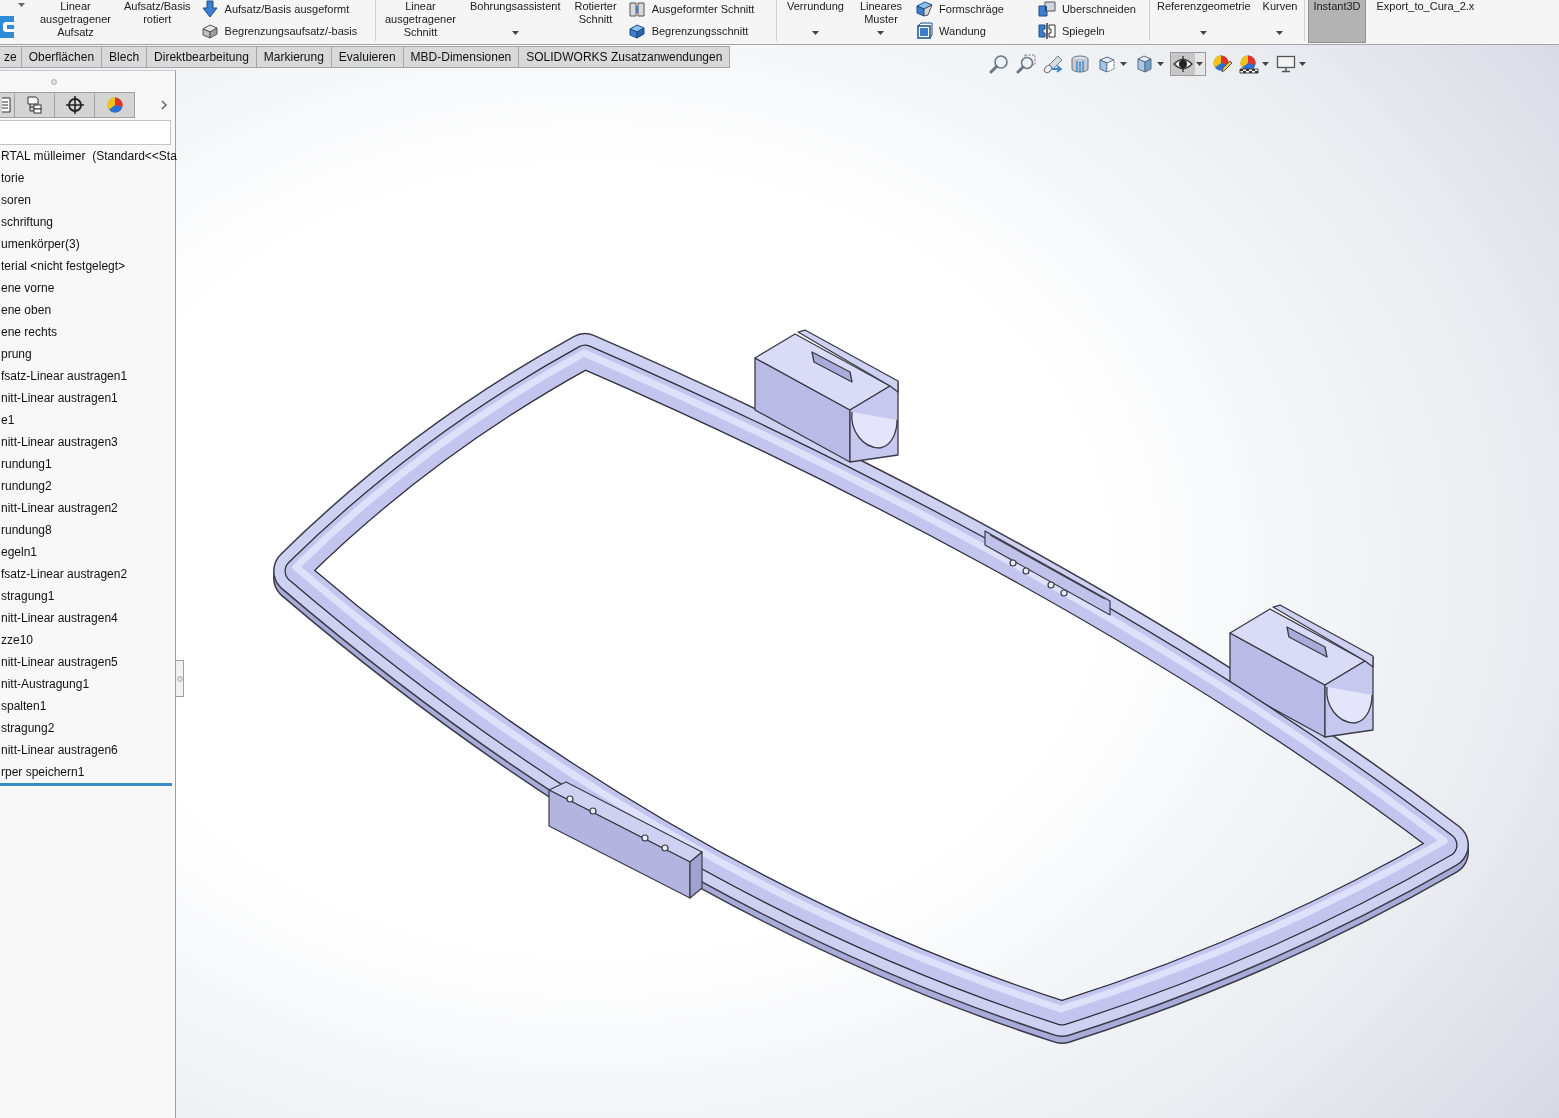  Describe the element at coordinates (87, 332) in the screenshot. I see `tree-item: ene rechts` at that location.